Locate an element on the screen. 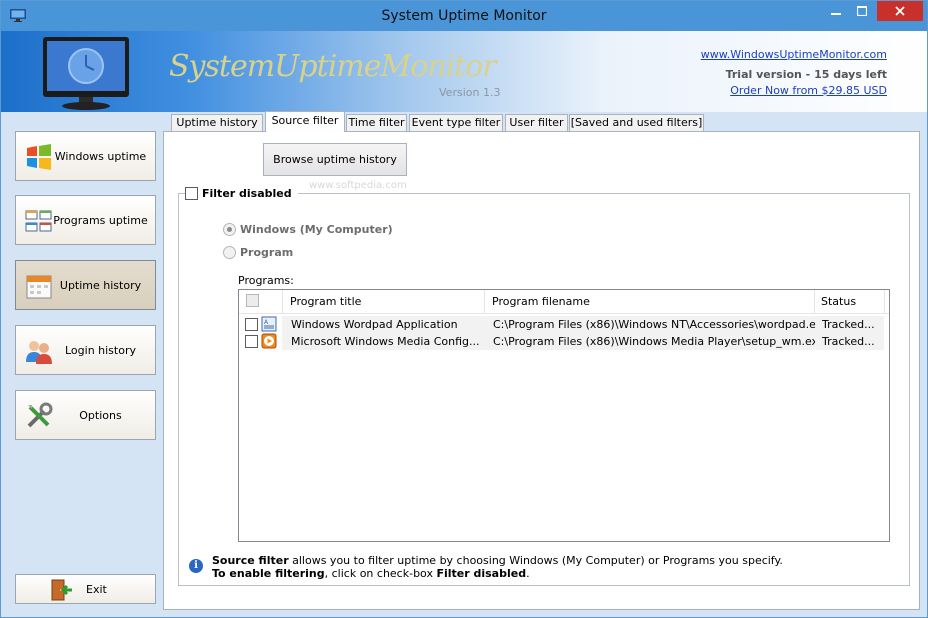 The height and width of the screenshot is (618, 928). minimize-button is located at coordinates (836, 11).